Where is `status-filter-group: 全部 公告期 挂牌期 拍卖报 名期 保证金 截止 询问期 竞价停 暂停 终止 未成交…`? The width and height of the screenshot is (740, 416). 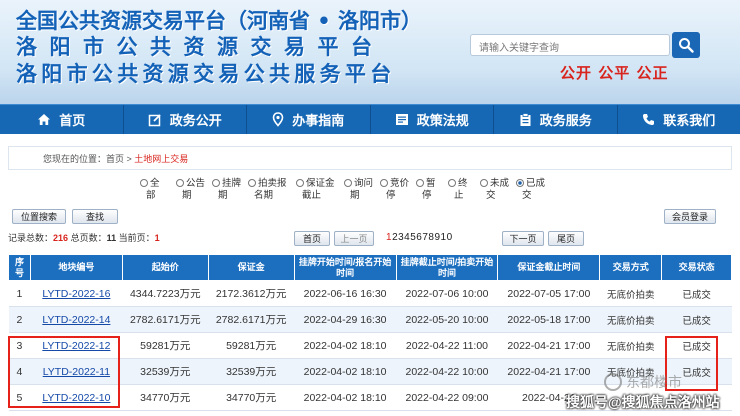 status-filter-group: 全部 公告期 挂牌期 拍卖报 名期 保证金 截止 询问期 竞价停 暂停 终止 未成交… is located at coordinates (370, 192).